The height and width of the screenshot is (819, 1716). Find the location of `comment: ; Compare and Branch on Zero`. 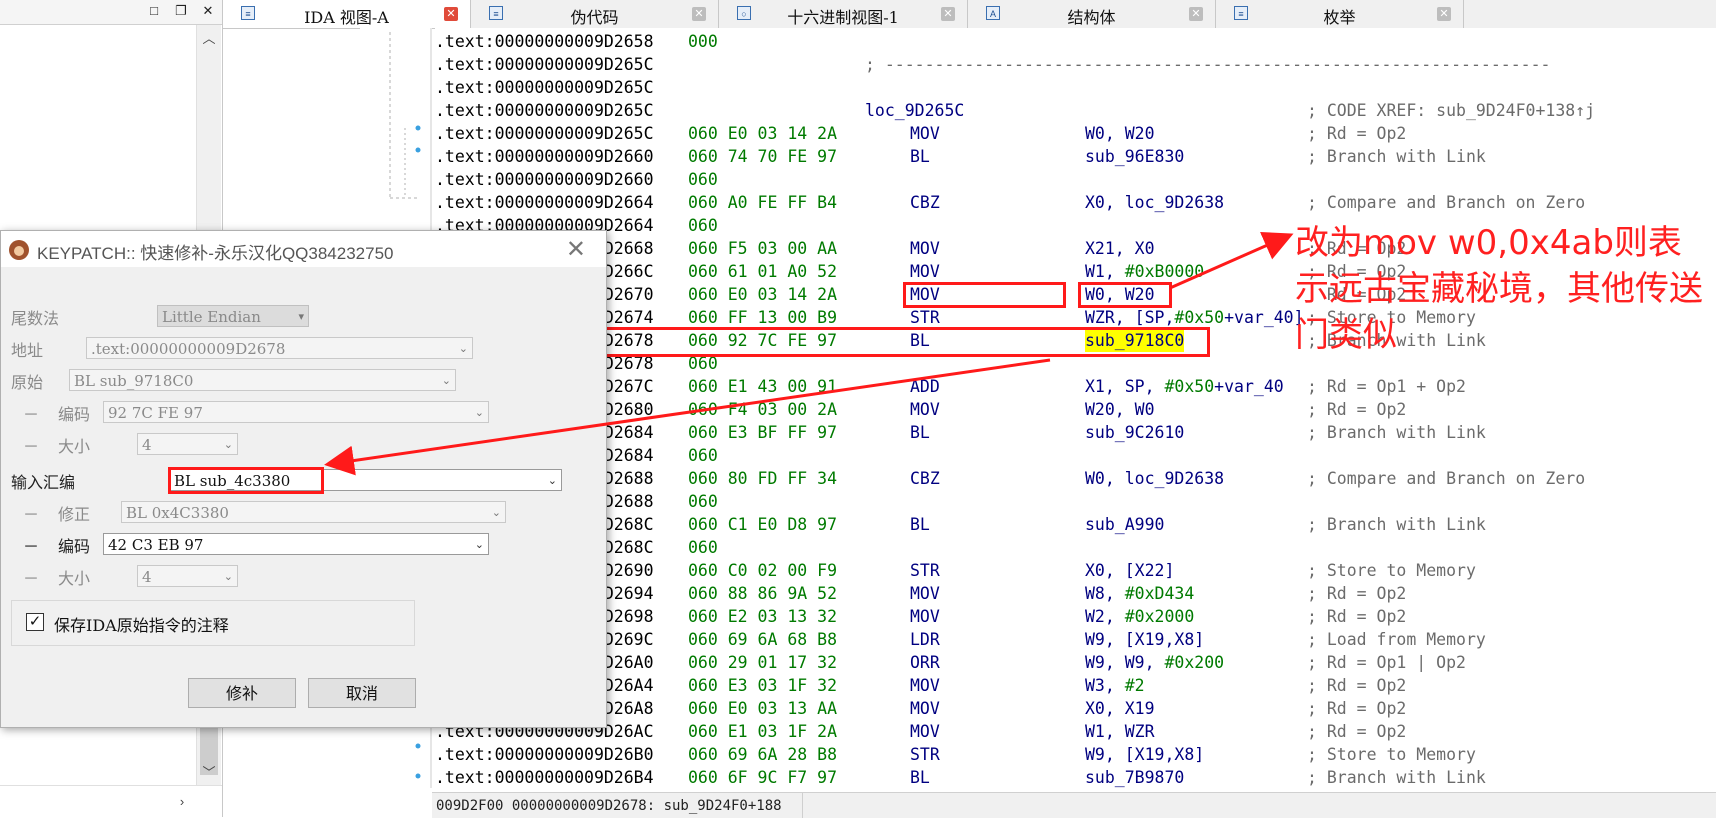

comment: ; Compare and Branch on Zero is located at coordinates (1446, 478).